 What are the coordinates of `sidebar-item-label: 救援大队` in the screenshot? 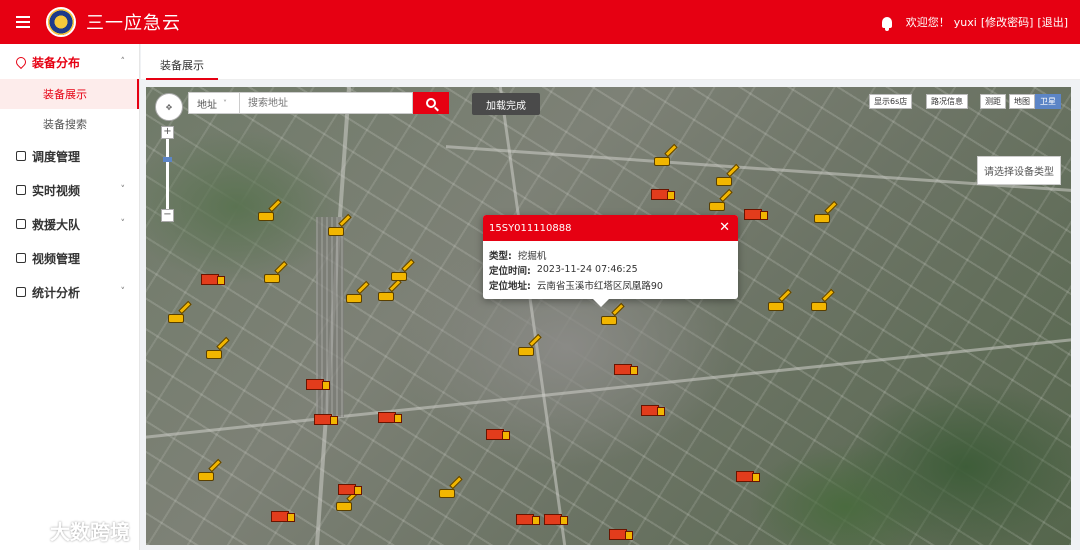 It's located at (56, 224).